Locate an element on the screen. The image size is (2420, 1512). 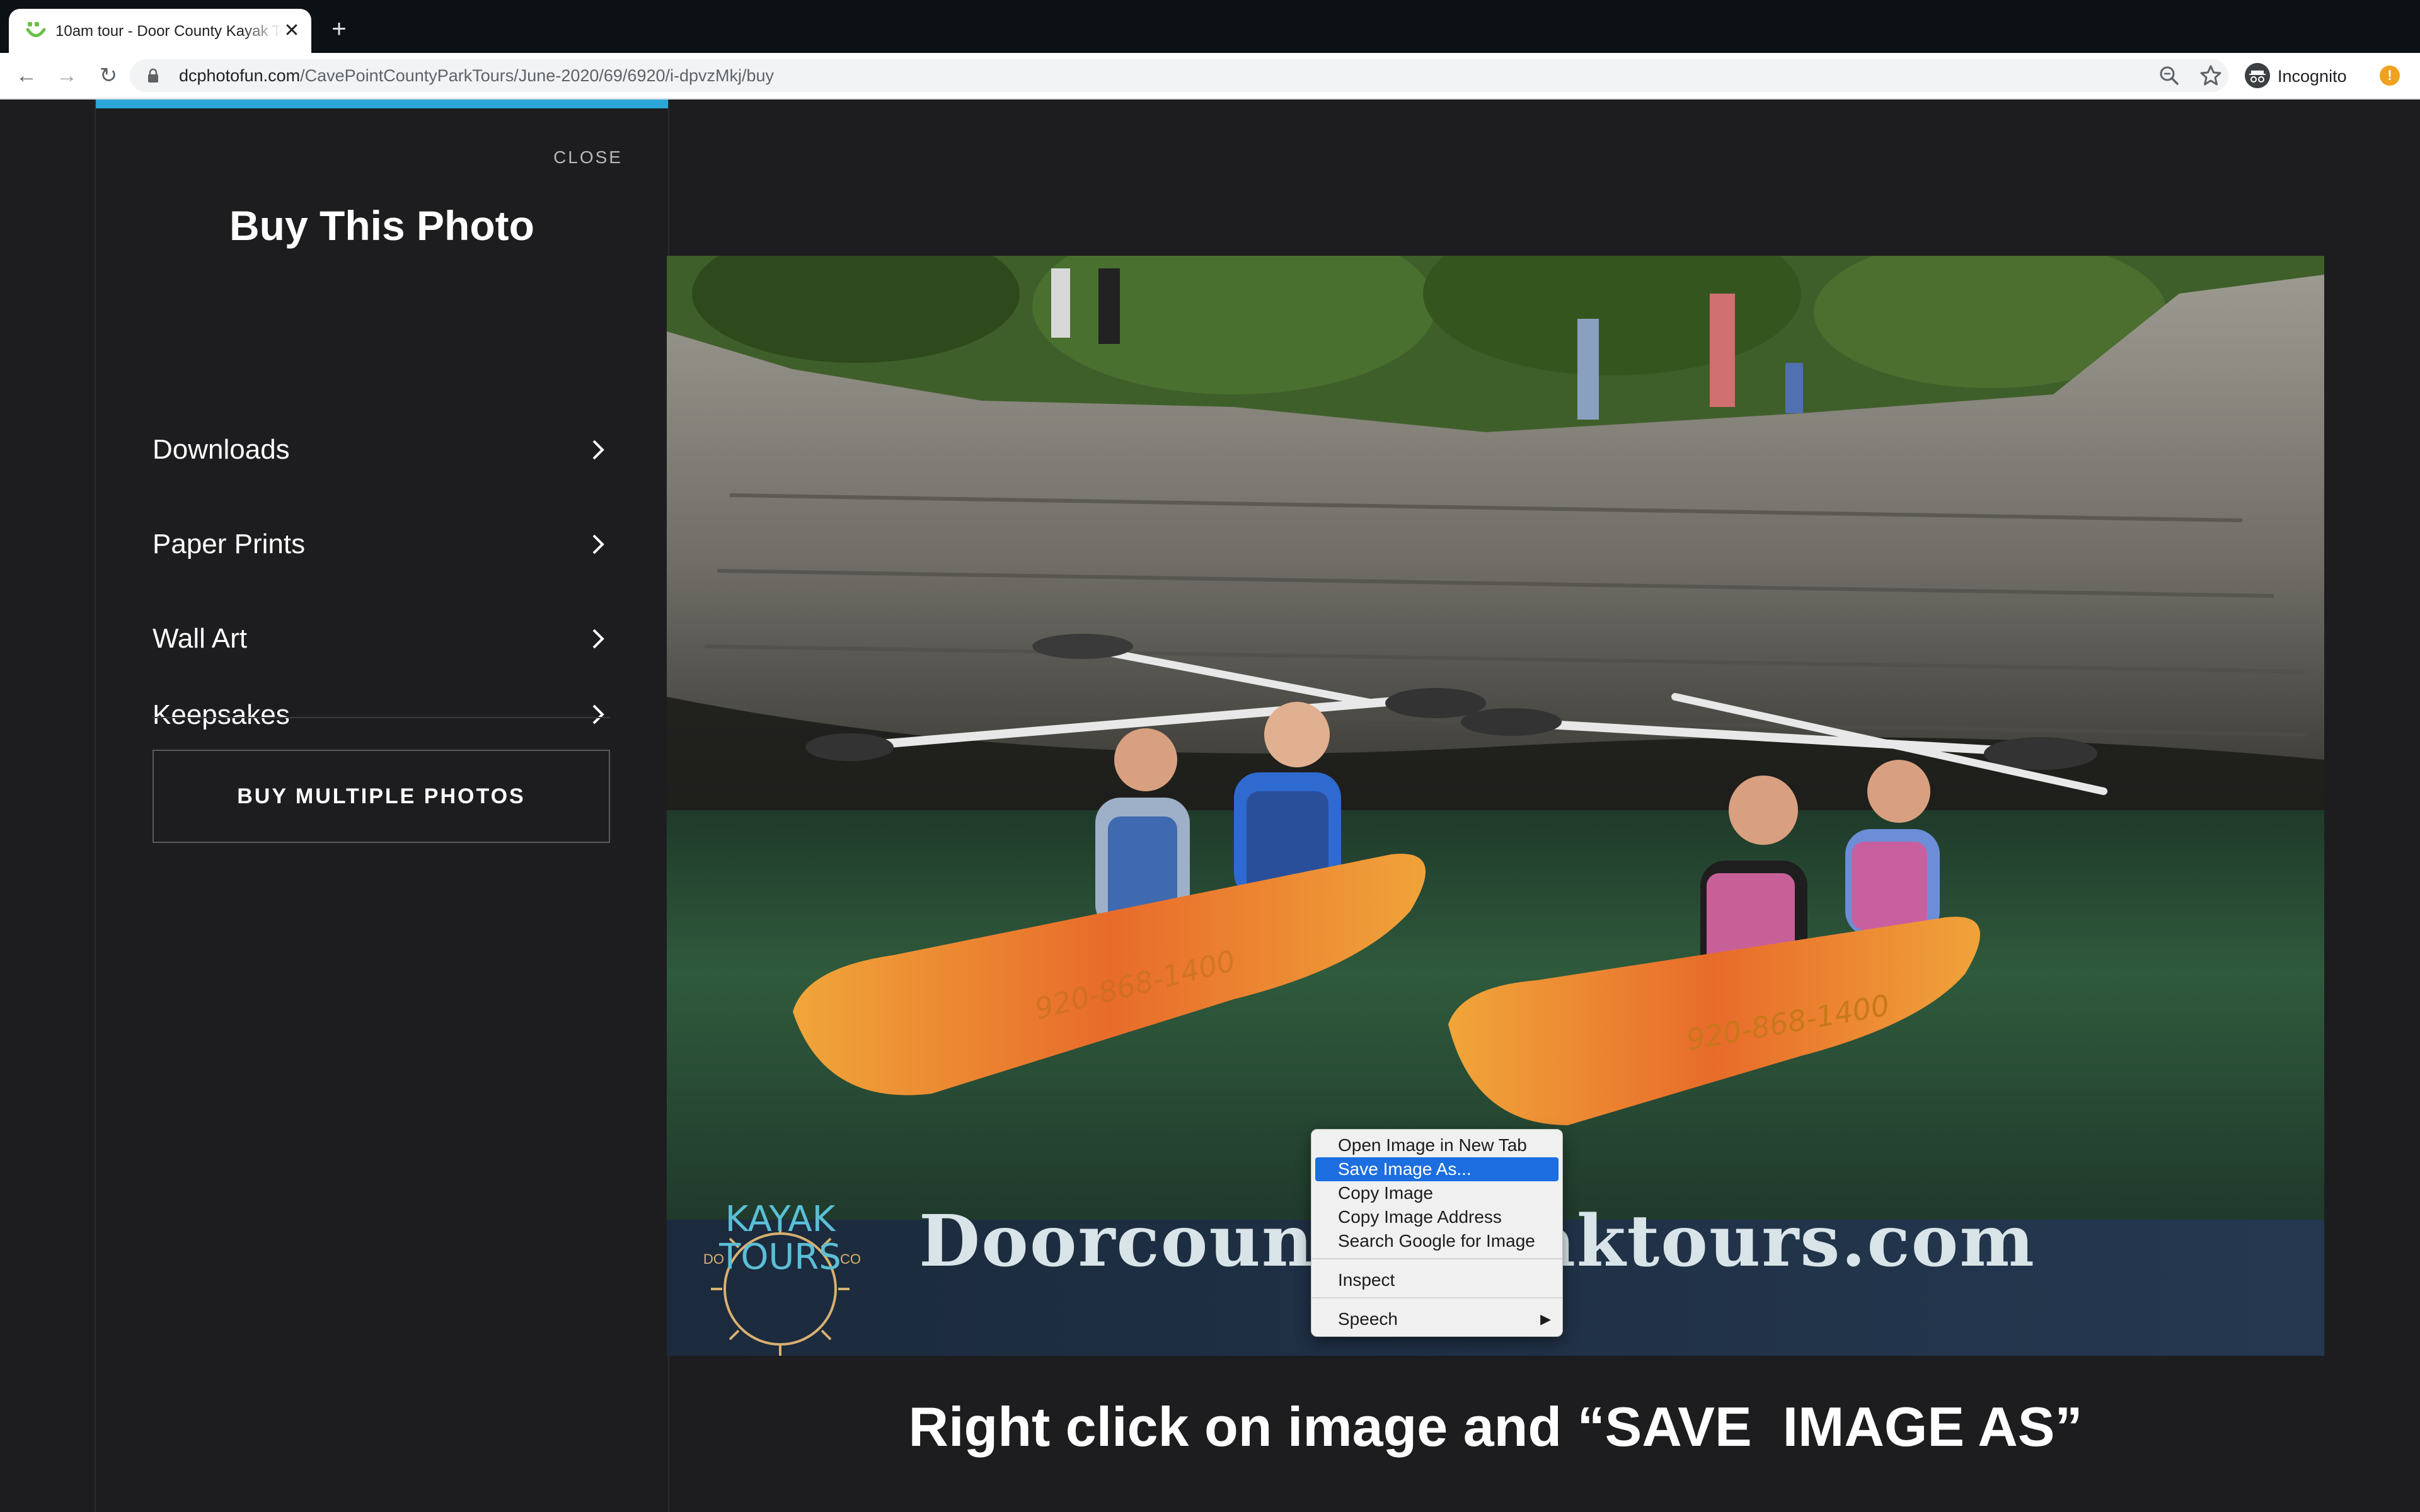
logo-small-text: DO CO is located at coordinates (782, 1259).